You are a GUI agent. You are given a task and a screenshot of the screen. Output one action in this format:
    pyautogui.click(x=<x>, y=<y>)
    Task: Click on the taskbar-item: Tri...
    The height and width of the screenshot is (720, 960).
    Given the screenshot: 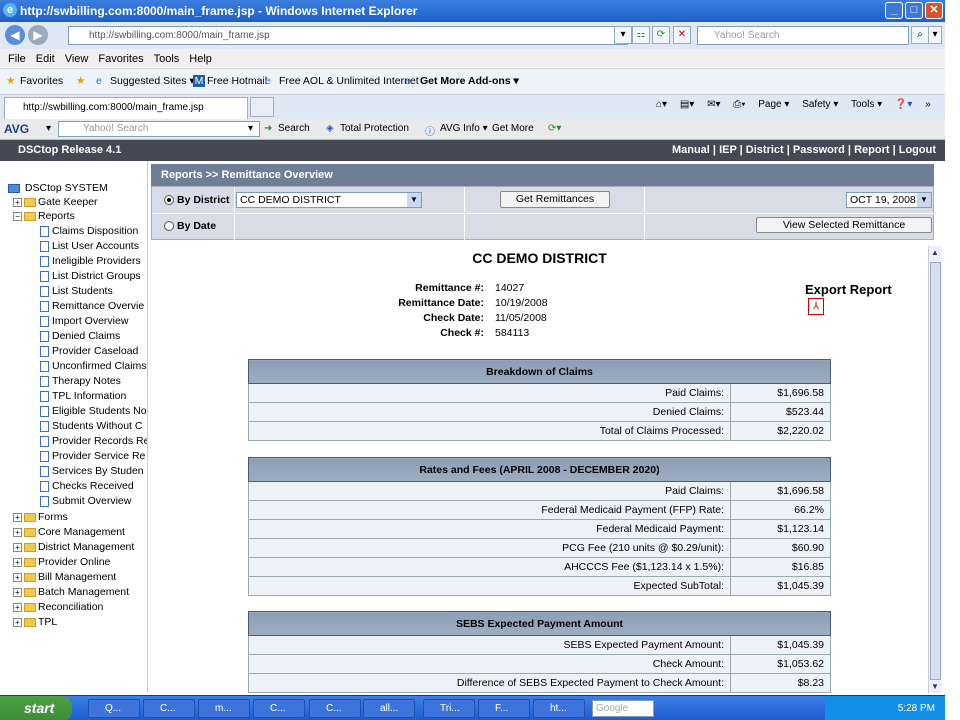 What is the action you would take?
    pyautogui.click(x=449, y=708)
    